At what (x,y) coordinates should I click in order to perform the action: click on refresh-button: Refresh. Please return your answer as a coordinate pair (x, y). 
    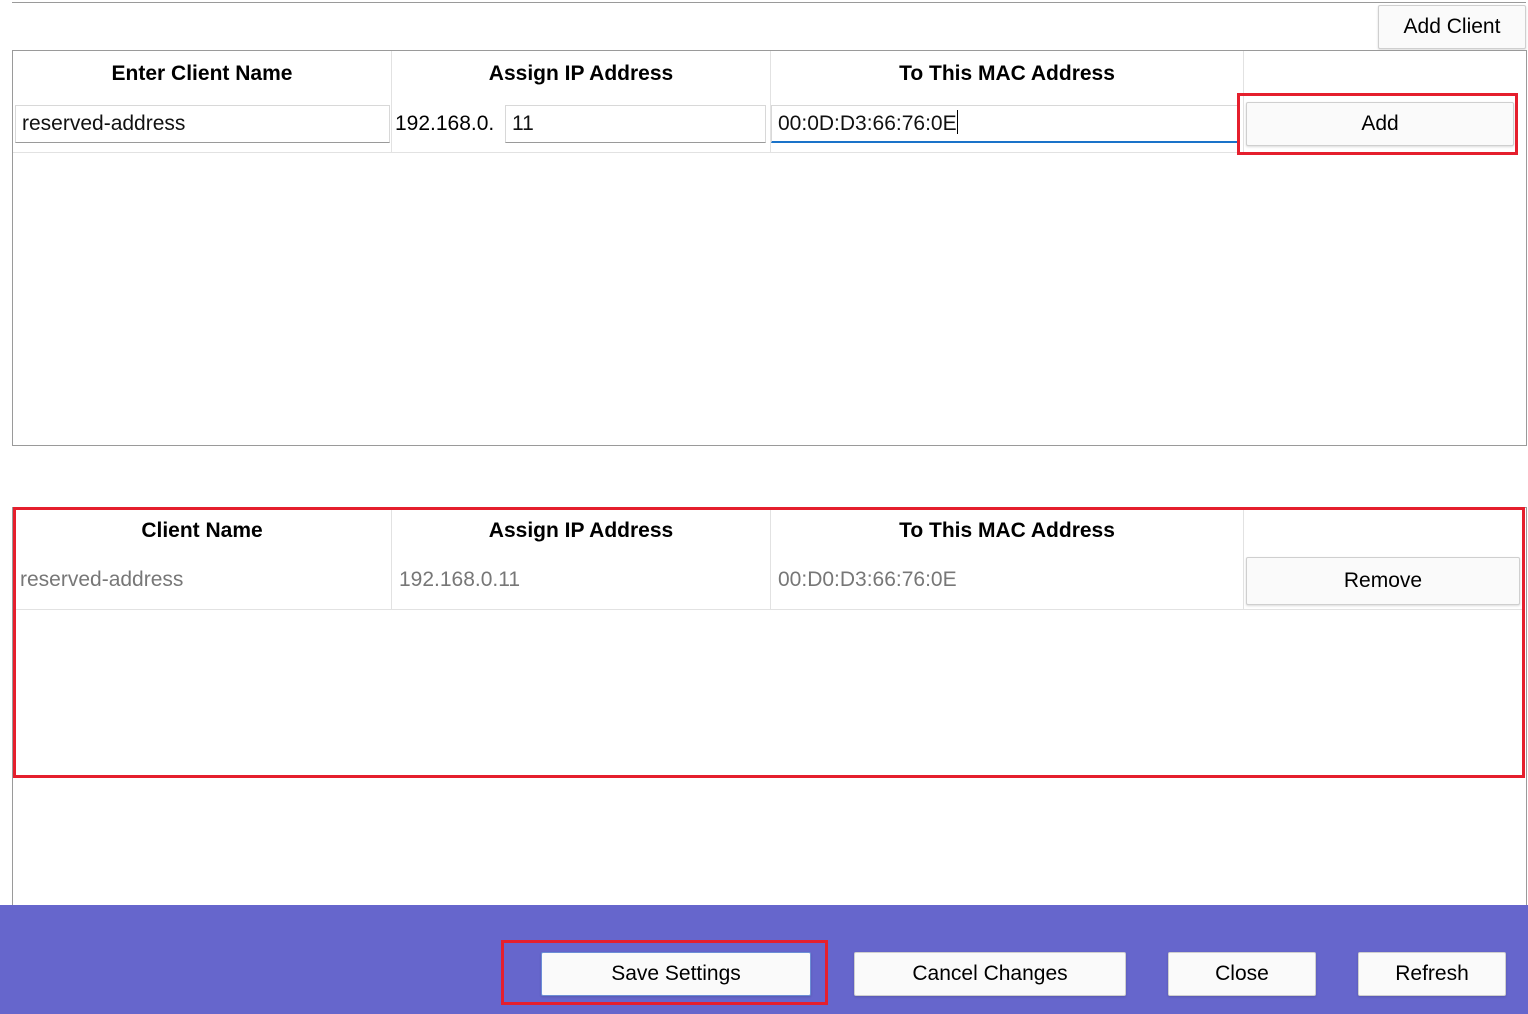
    Looking at the image, I should click on (1432, 974).